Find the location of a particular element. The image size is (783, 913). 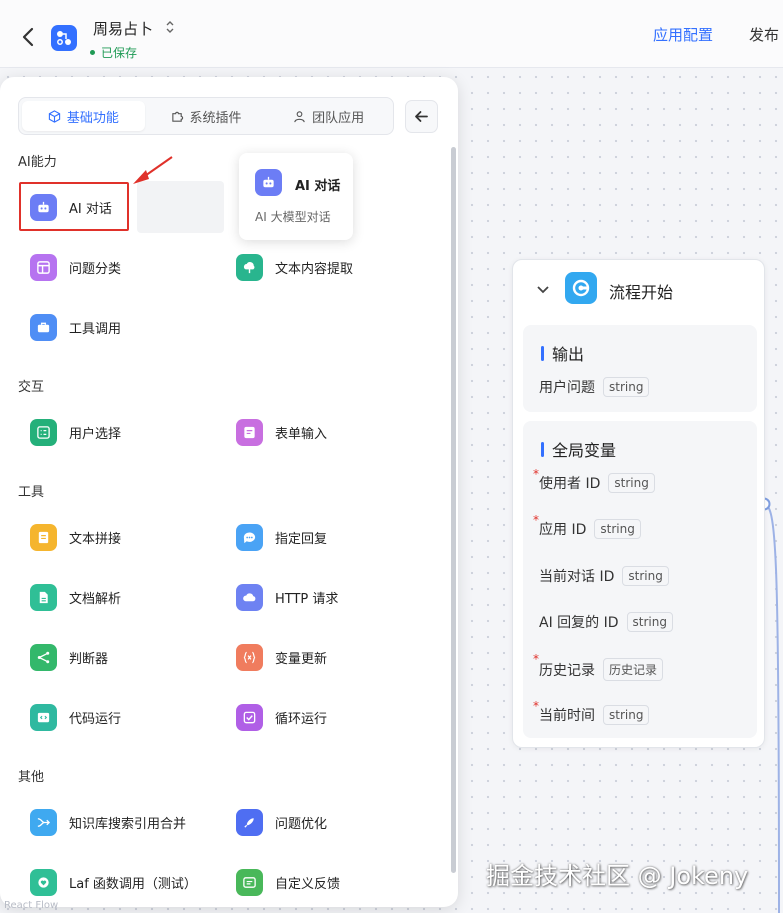

watermark: 掘金技术社区 @ Jokeny is located at coordinates (617, 876).